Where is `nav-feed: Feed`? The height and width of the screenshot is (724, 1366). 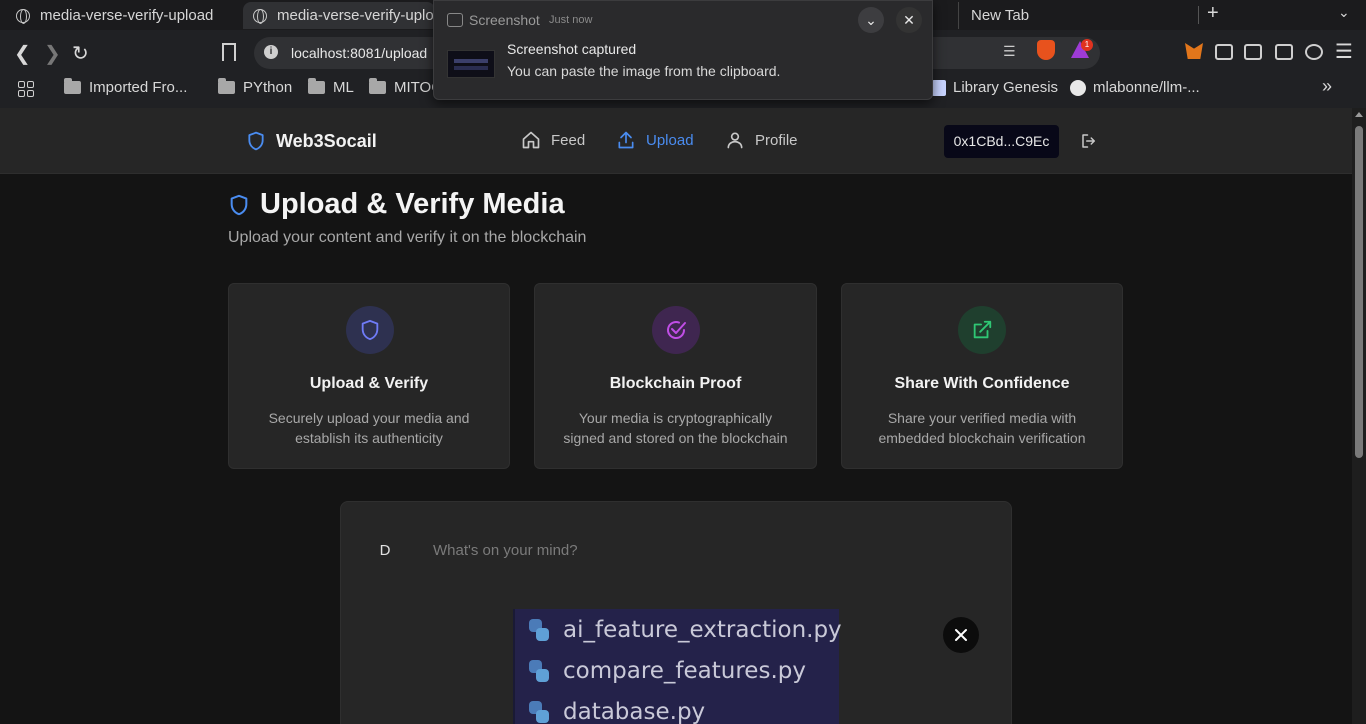 nav-feed: Feed is located at coordinates (553, 140).